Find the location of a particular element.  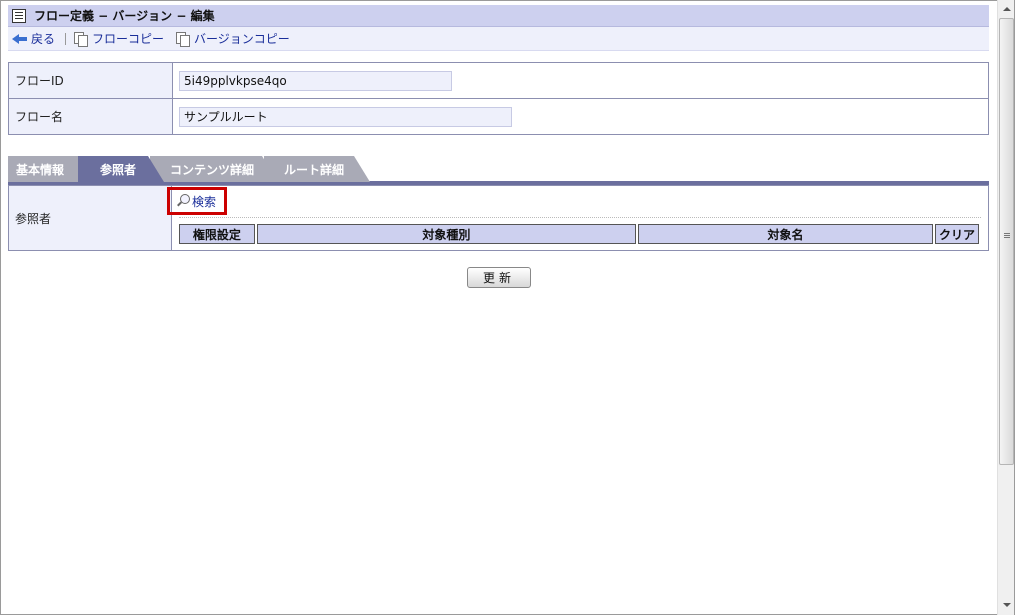

search-icon is located at coordinates (183, 201).